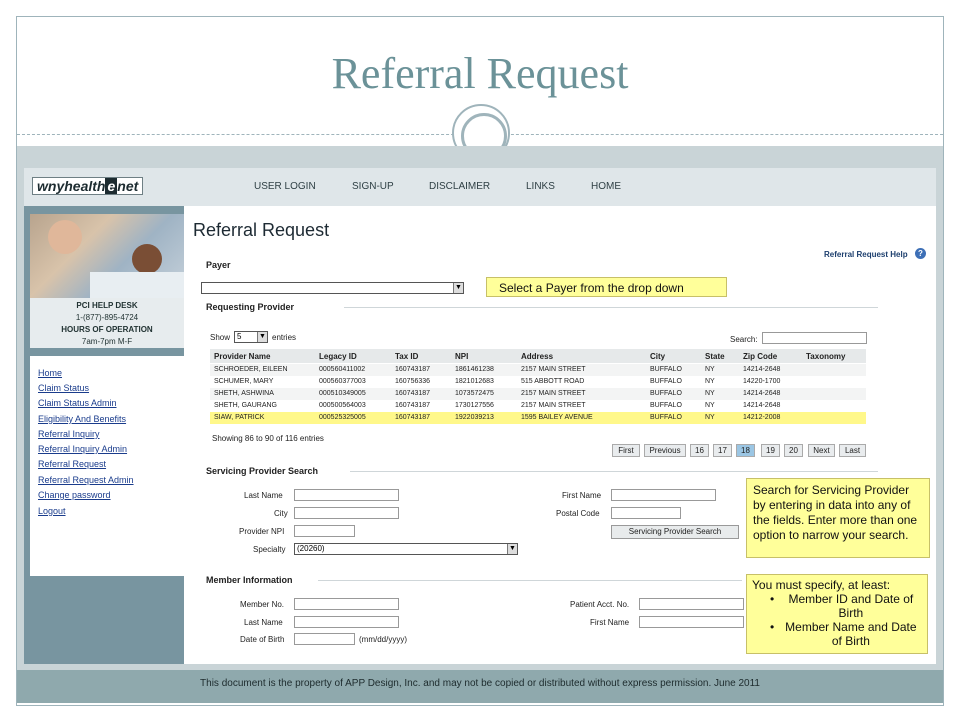 The width and height of the screenshot is (960, 720). What do you see at coordinates (626, 450) in the screenshot?
I see `page-first: First` at bounding box center [626, 450].